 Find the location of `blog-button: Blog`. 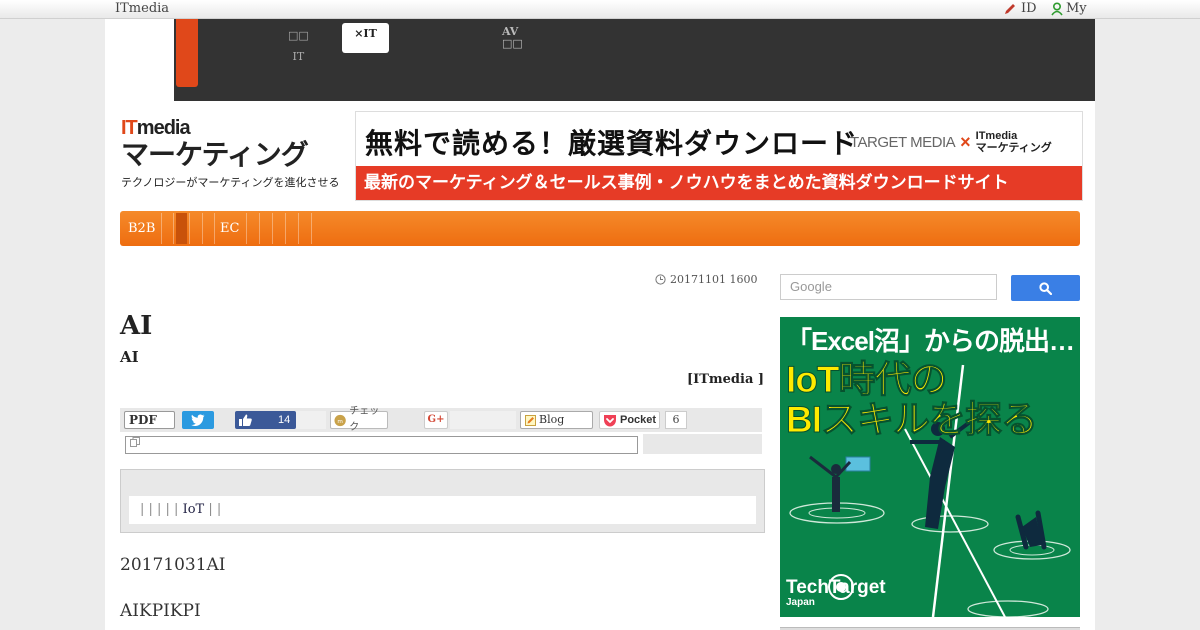

blog-button: Blog is located at coordinates (556, 420).